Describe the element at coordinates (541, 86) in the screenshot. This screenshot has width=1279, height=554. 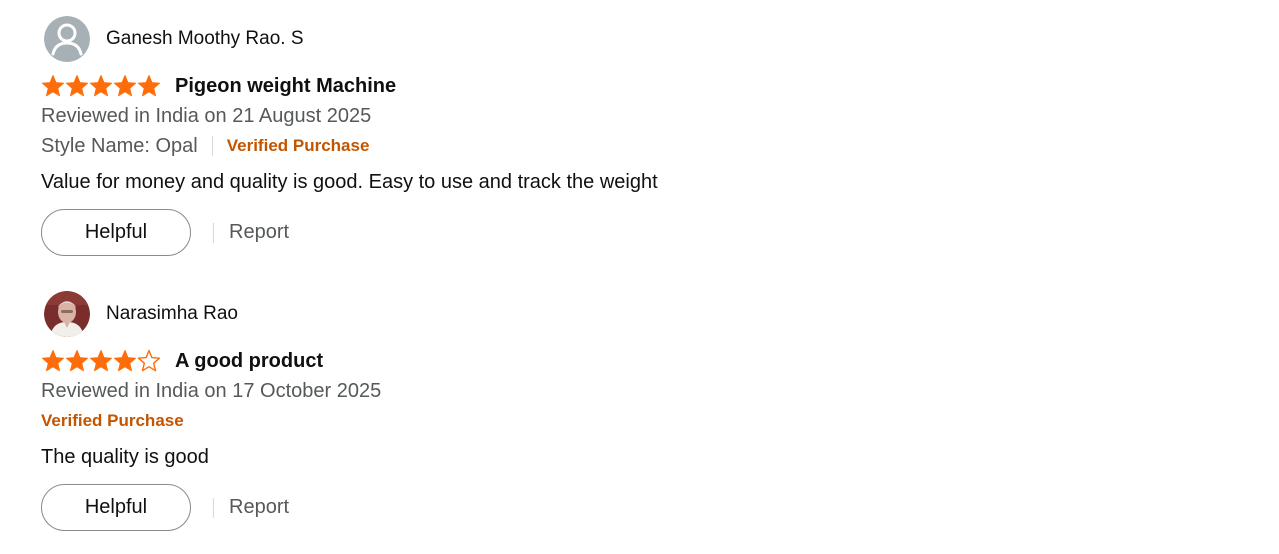
I see `rating-row: Pigeon weight Machine` at that location.